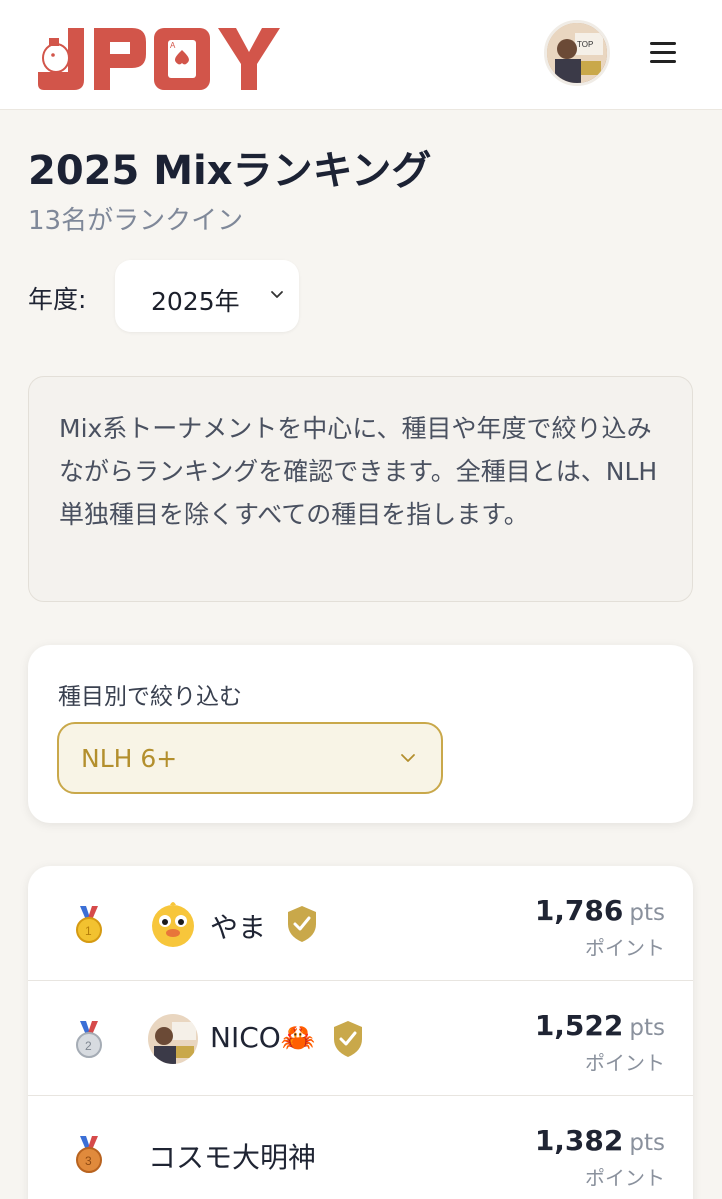  Describe the element at coordinates (585, 44) in the screenshot. I see `svg-text: TOP` at that location.